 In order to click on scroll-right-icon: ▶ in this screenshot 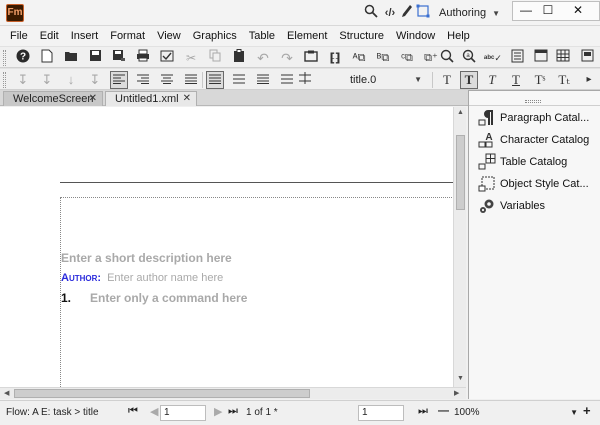, I will do `click(456, 393)`.